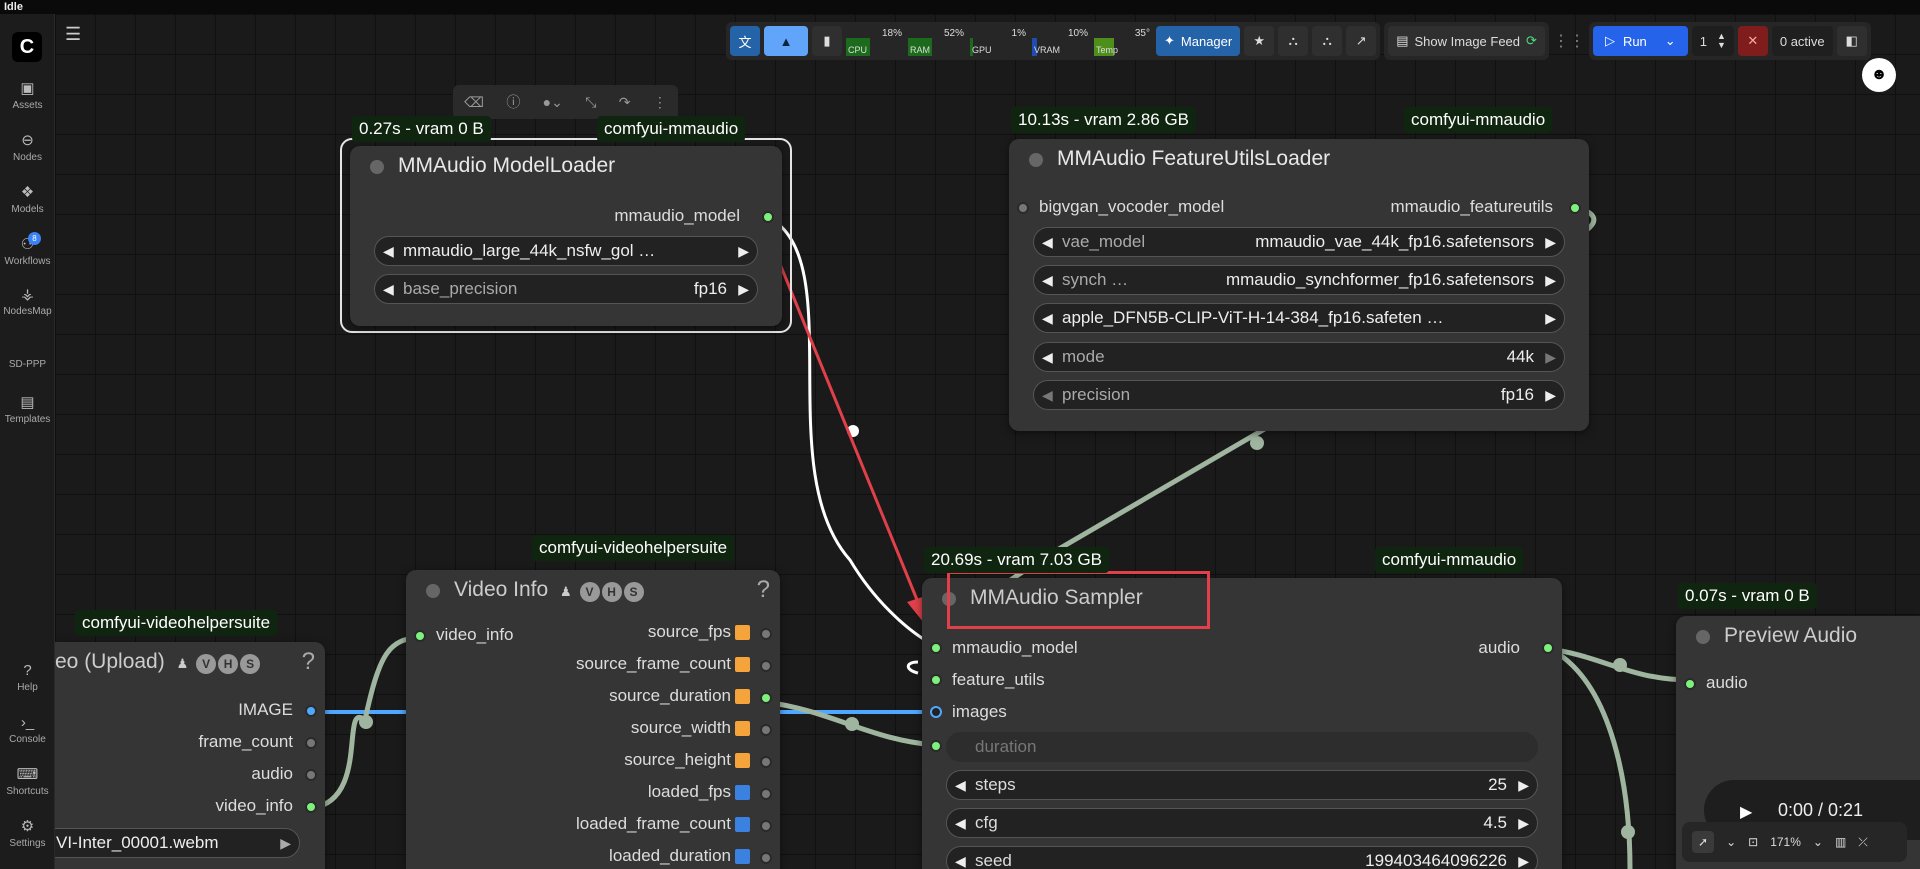  Describe the element at coordinates (308, 662) in the screenshot. I see `help-question-icon: ?` at that location.